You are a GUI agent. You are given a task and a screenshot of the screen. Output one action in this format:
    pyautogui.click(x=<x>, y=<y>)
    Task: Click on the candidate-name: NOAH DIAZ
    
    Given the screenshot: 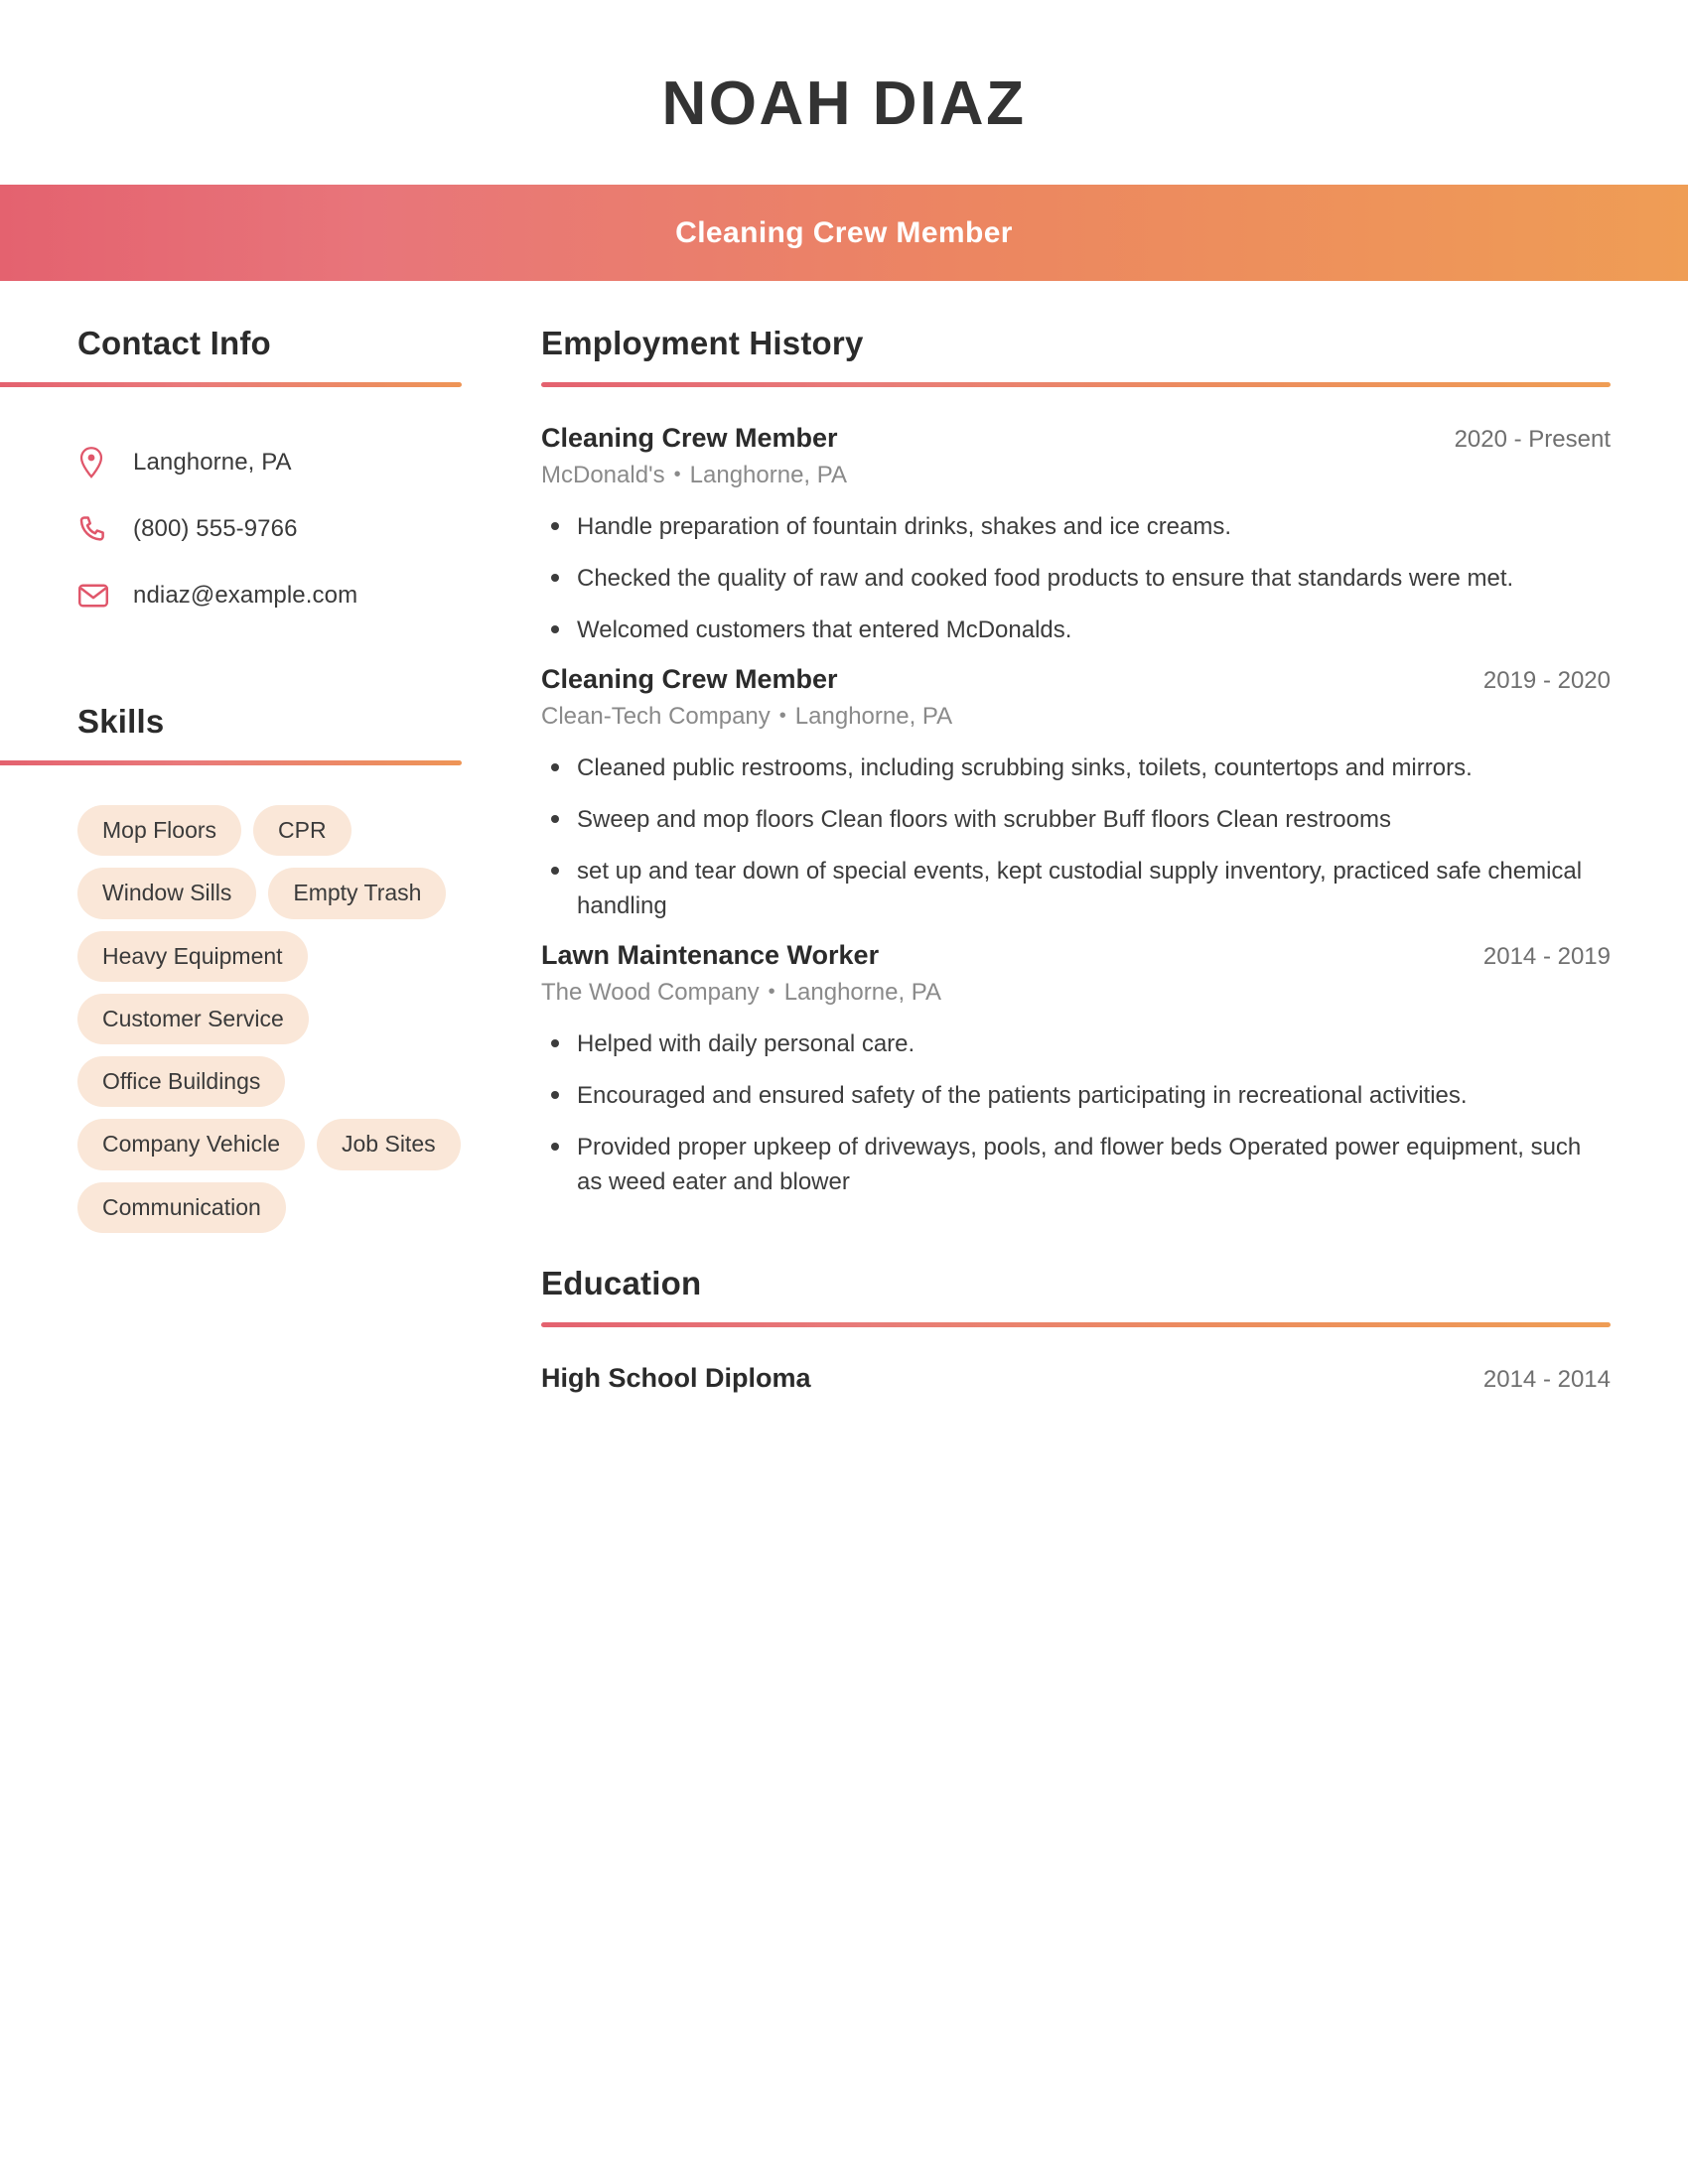 What is the action you would take?
    pyautogui.click(x=844, y=103)
    